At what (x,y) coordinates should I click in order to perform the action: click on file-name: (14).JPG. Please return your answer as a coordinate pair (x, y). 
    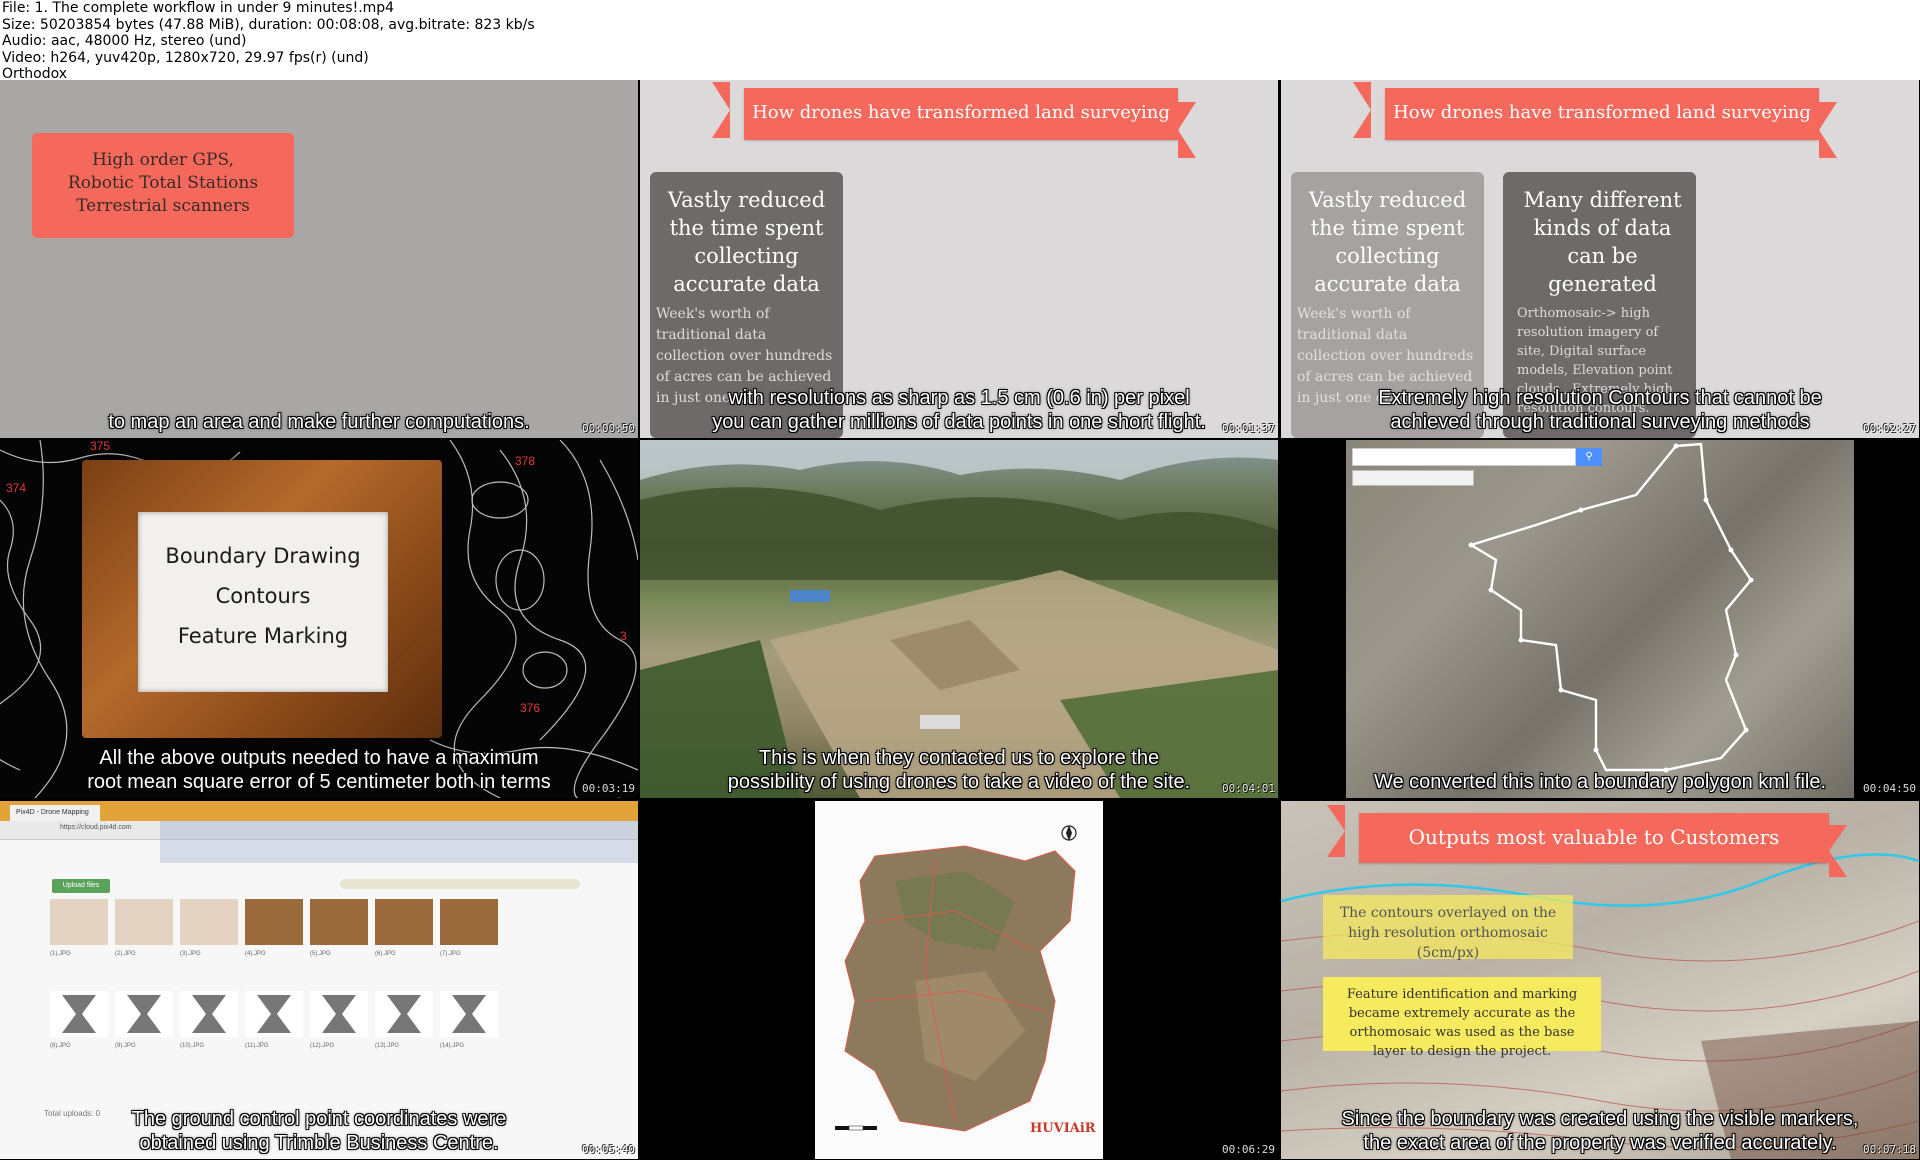
    Looking at the image, I should click on (452, 1046).